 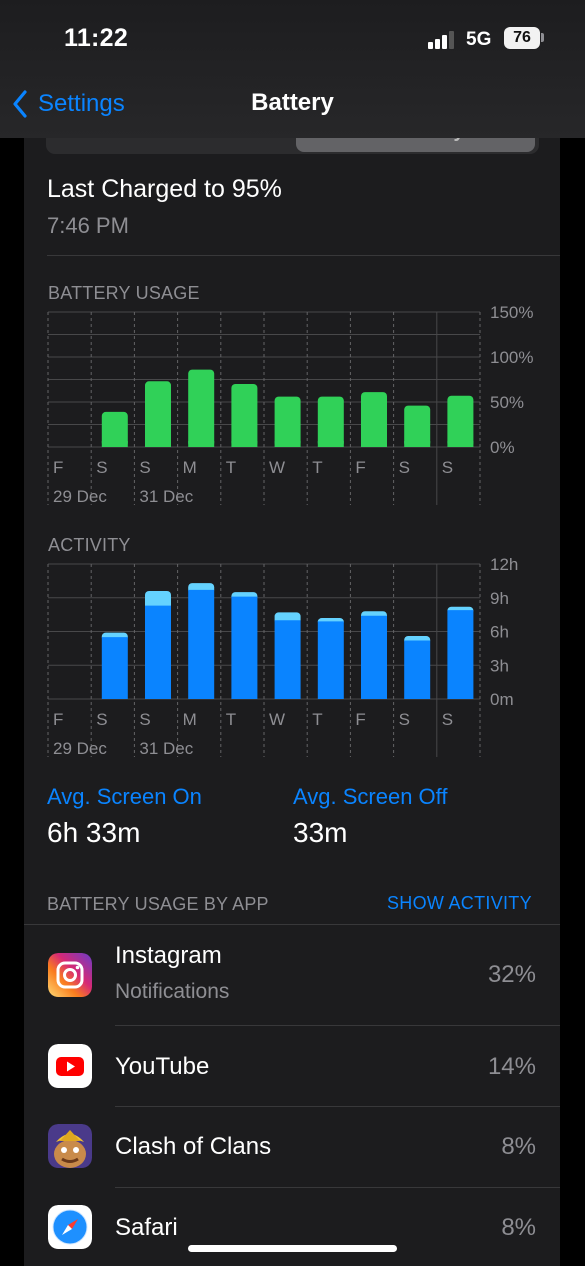 I want to click on app-row-instagram: Instagram Notifications 32%, so click(x=292, y=975).